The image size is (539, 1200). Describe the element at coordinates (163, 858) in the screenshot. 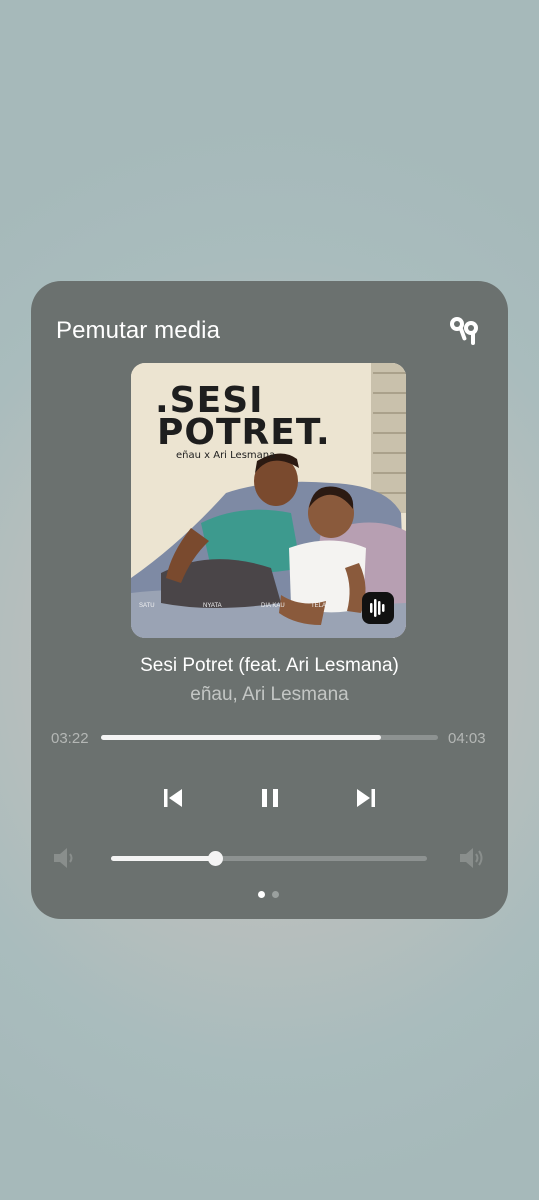

I see `volume-level` at that location.